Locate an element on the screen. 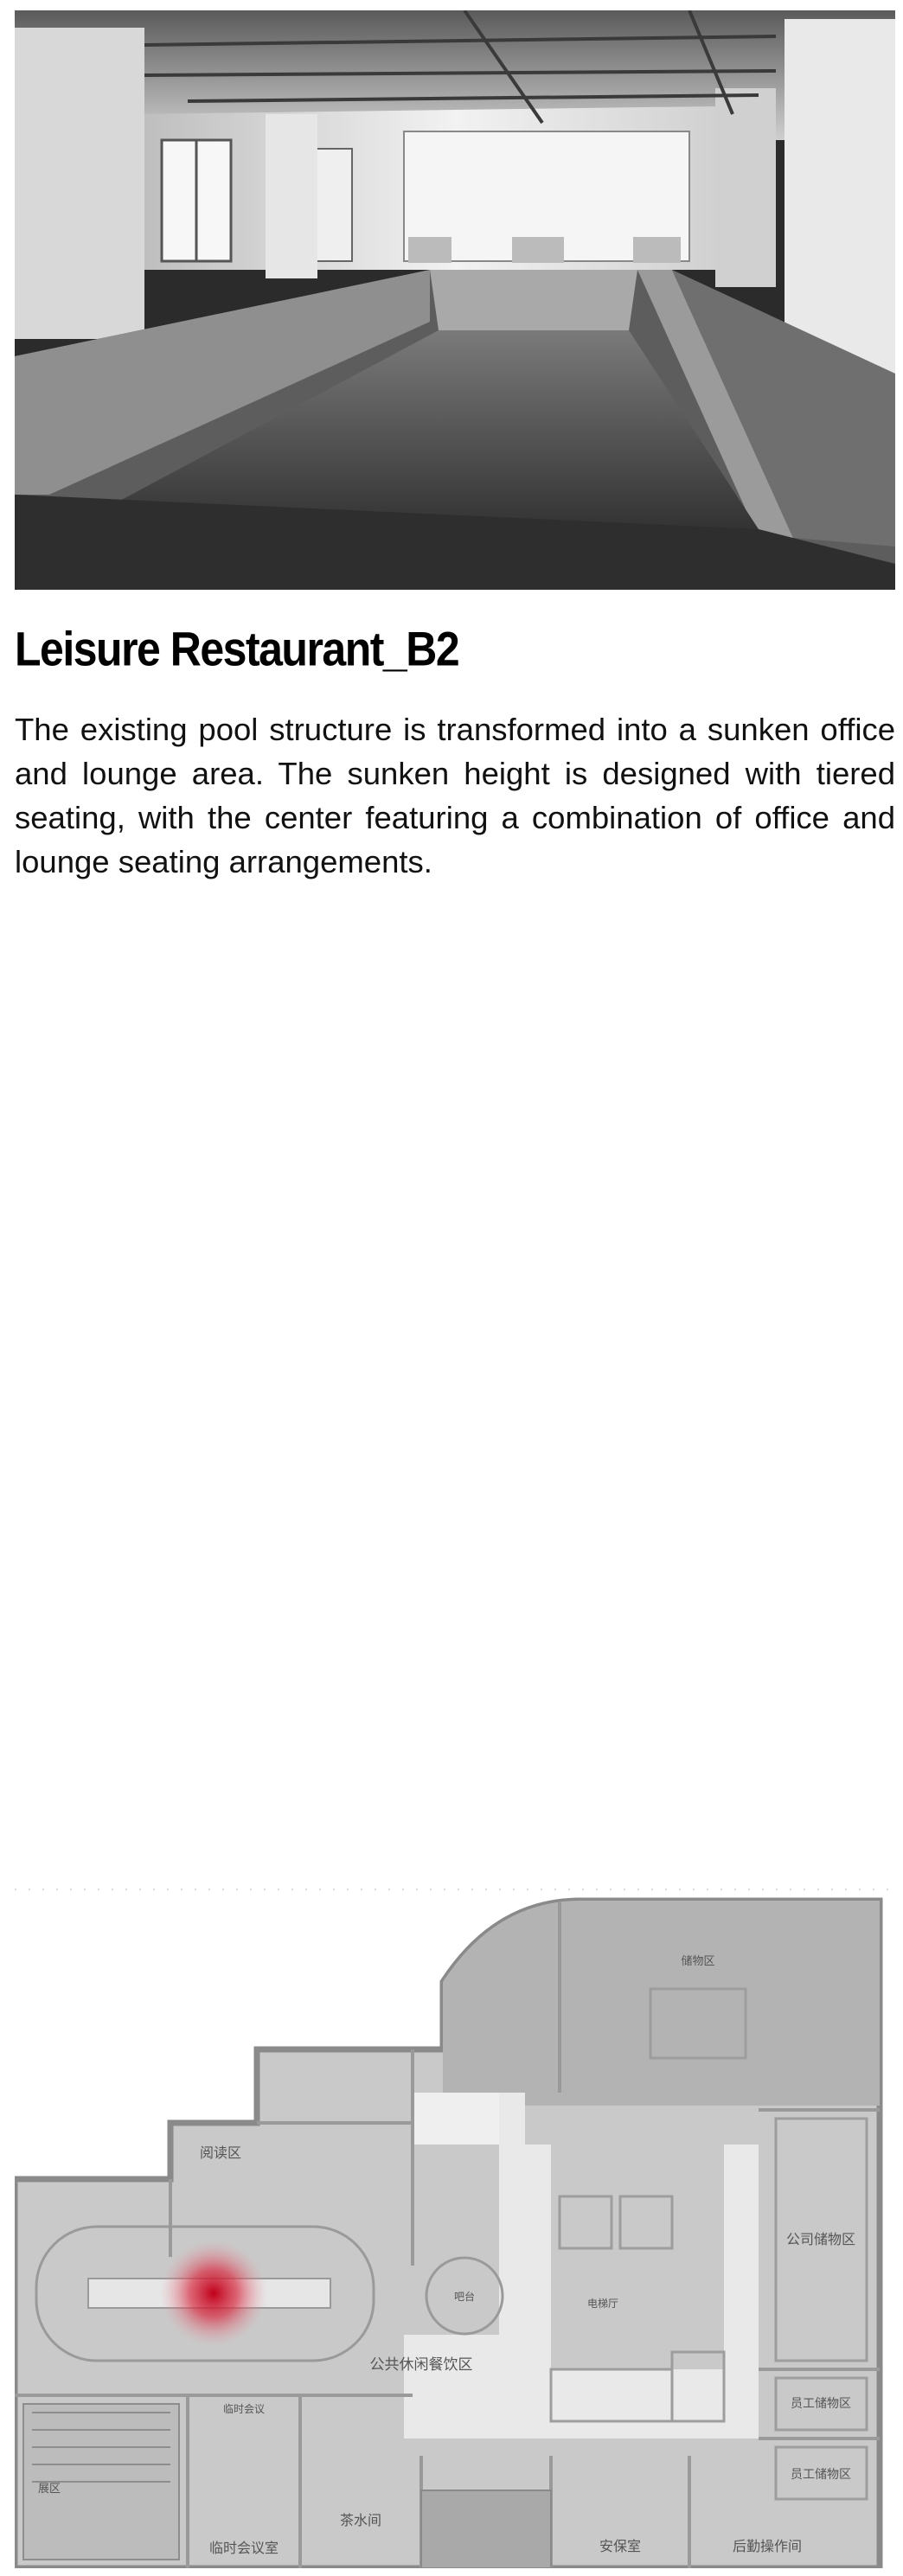  label-temporary-meeting-room: 临时会议室 is located at coordinates (244, 2549).